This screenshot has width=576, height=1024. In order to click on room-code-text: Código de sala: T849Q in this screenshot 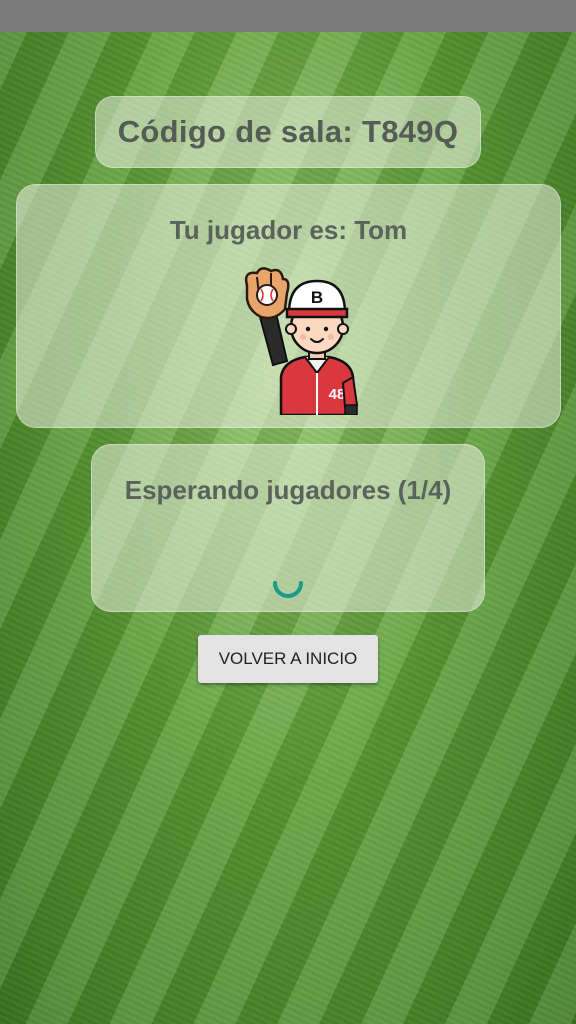, I will do `click(288, 131)`.